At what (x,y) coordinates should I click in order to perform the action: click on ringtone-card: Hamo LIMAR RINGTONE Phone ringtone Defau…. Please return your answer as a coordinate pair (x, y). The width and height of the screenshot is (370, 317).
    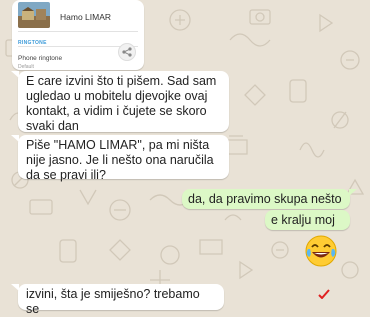
    Looking at the image, I should click on (78, 35).